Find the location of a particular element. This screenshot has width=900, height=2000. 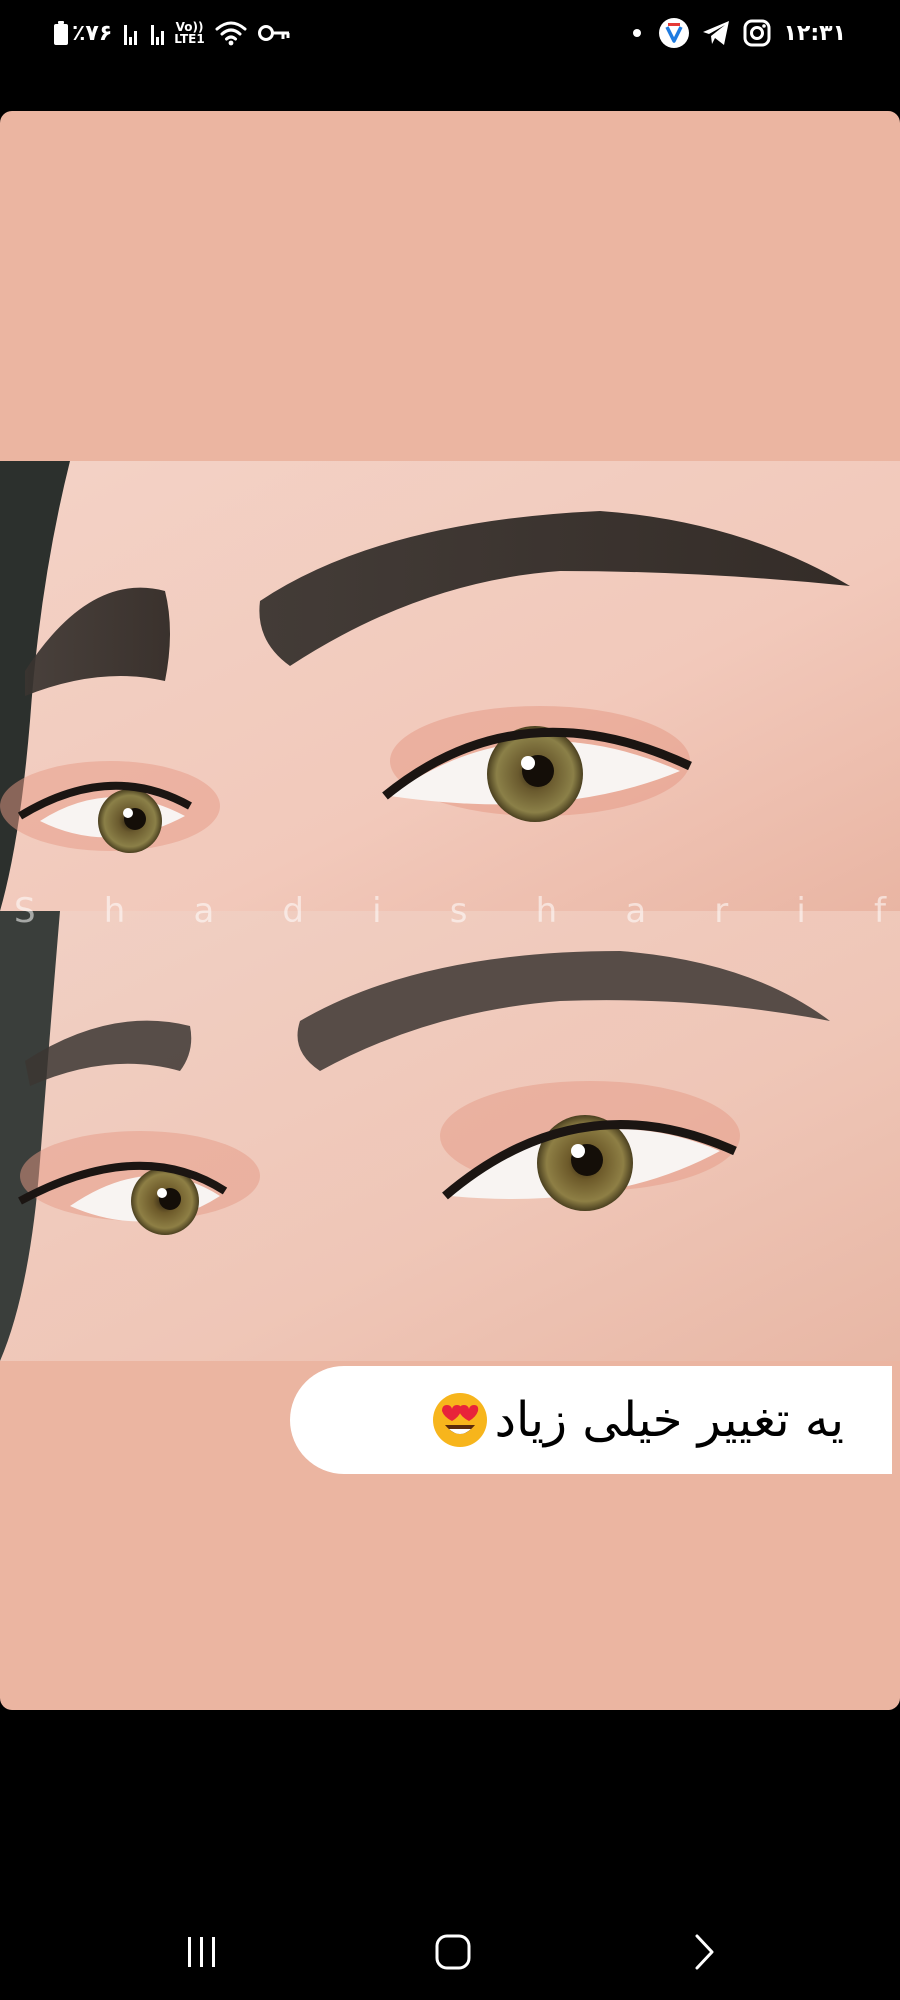

status-bar: ٪۷۶ Vo)) LTE1 ۱۲:۳۱ is located at coordinates (450, 33).